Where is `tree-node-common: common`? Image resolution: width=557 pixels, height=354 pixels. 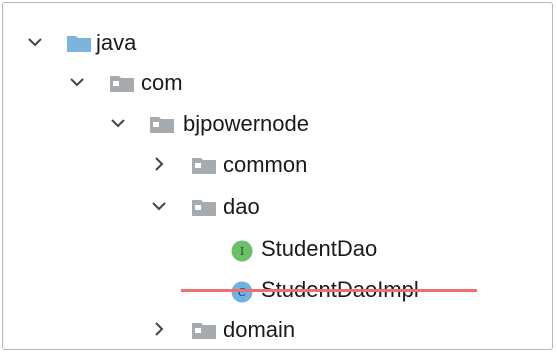 tree-node-common: common is located at coordinates (277, 166).